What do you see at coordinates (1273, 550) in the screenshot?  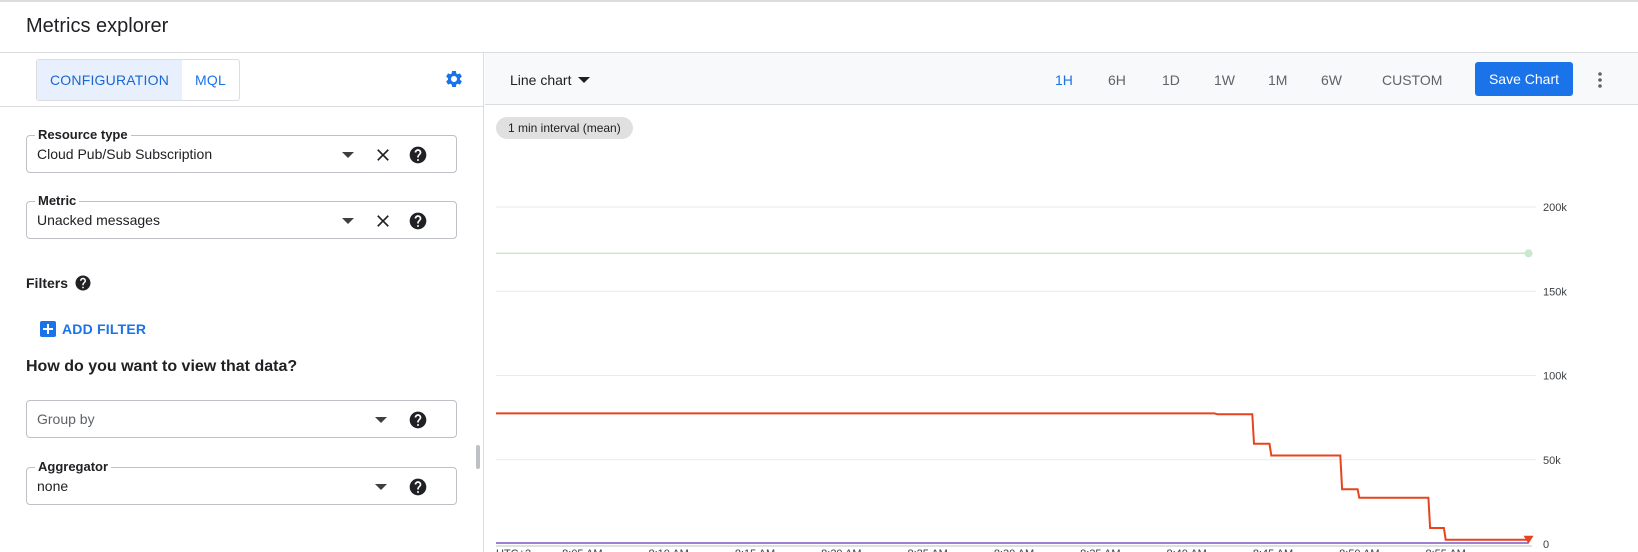 I see `x-tick-label: 8:45 AM` at bounding box center [1273, 550].